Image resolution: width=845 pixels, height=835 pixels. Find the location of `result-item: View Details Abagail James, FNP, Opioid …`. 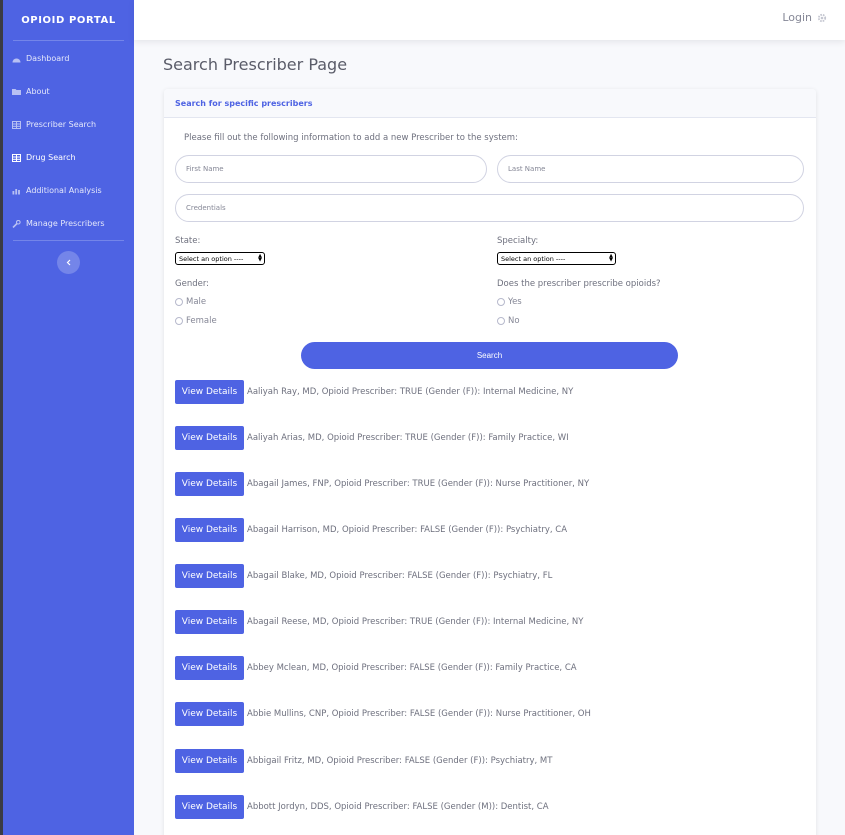

result-item: View Details Abagail James, FNP, Opioid … is located at coordinates (382, 484).